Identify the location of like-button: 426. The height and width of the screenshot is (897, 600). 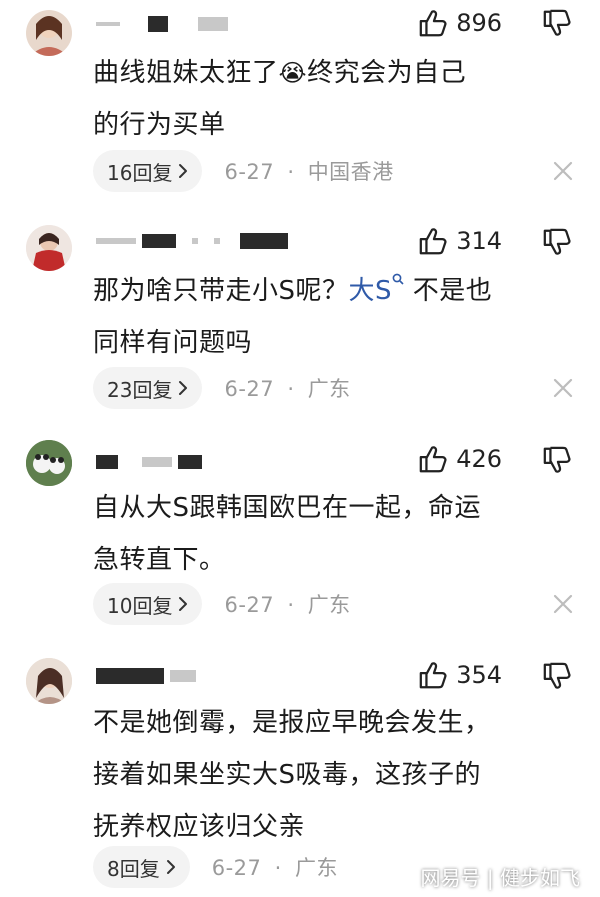
(460, 459).